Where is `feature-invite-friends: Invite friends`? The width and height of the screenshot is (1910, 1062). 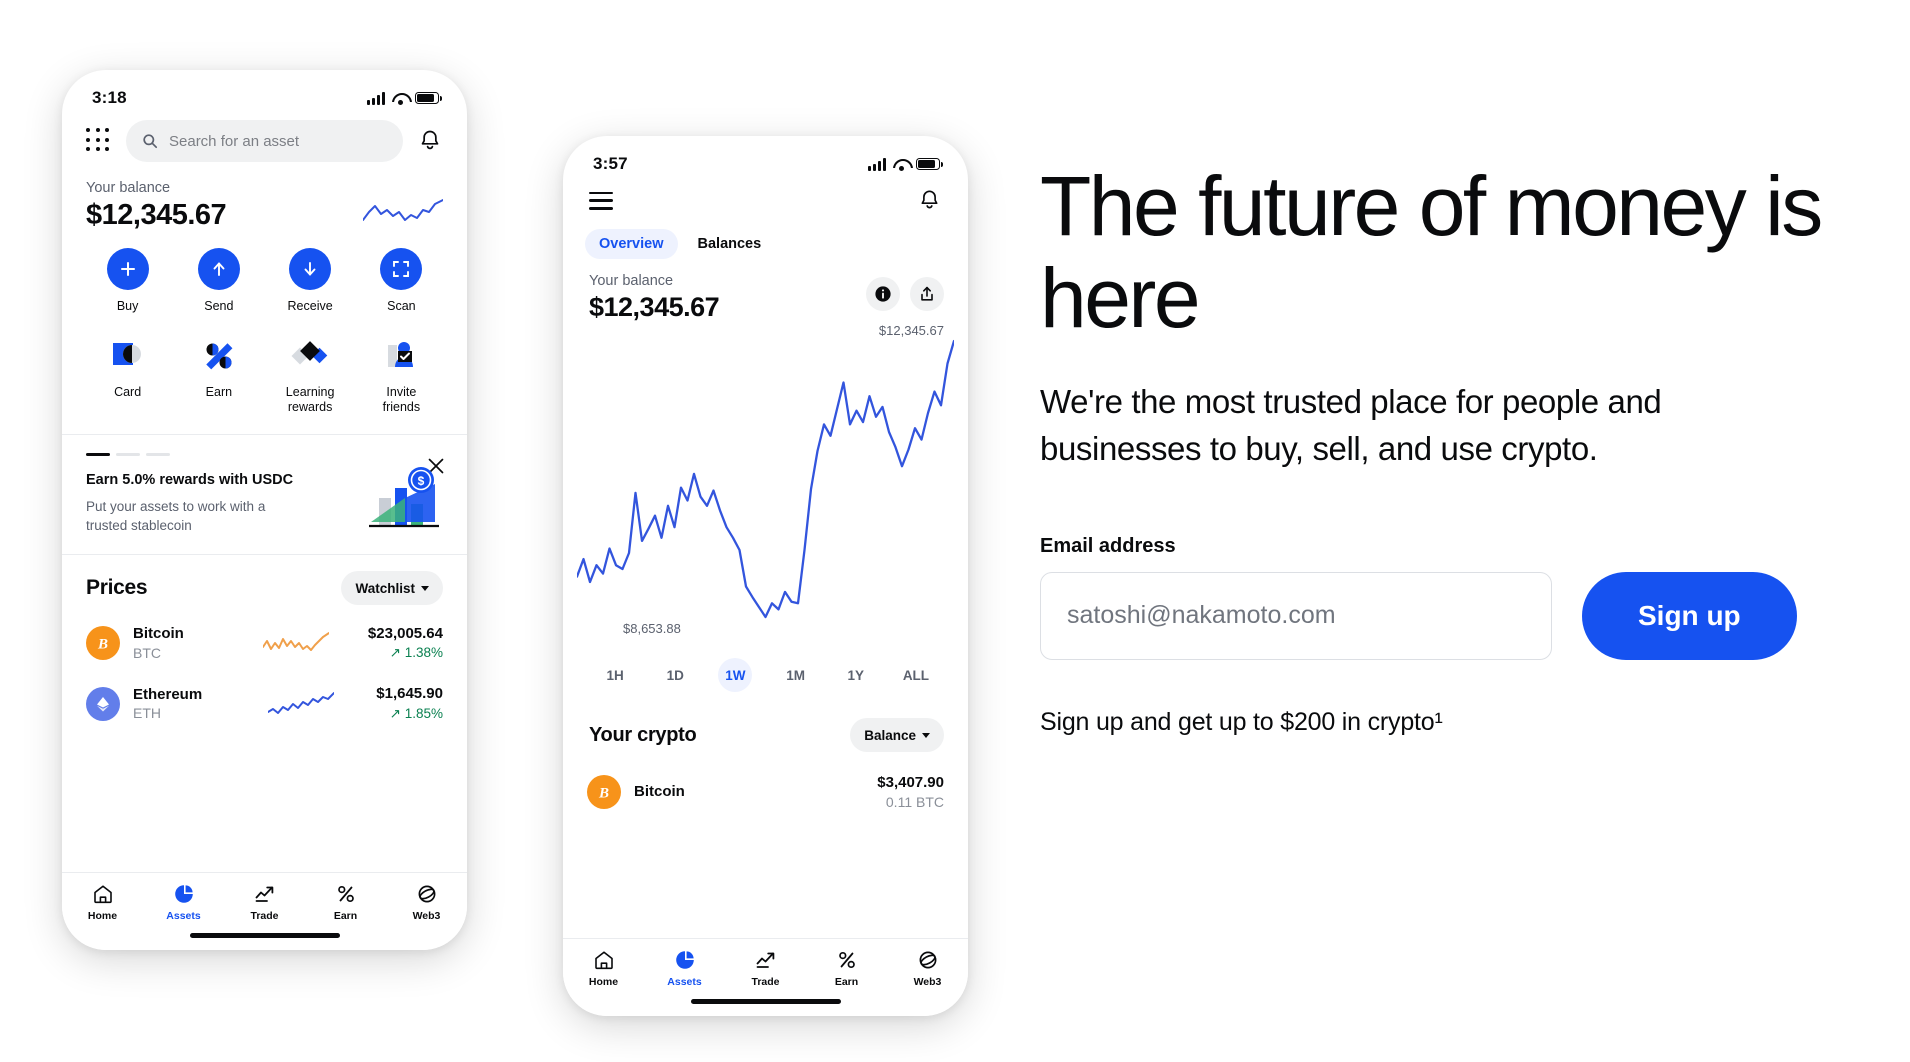
feature-invite-friends: Invite friends is located at coordinates (401, 376).